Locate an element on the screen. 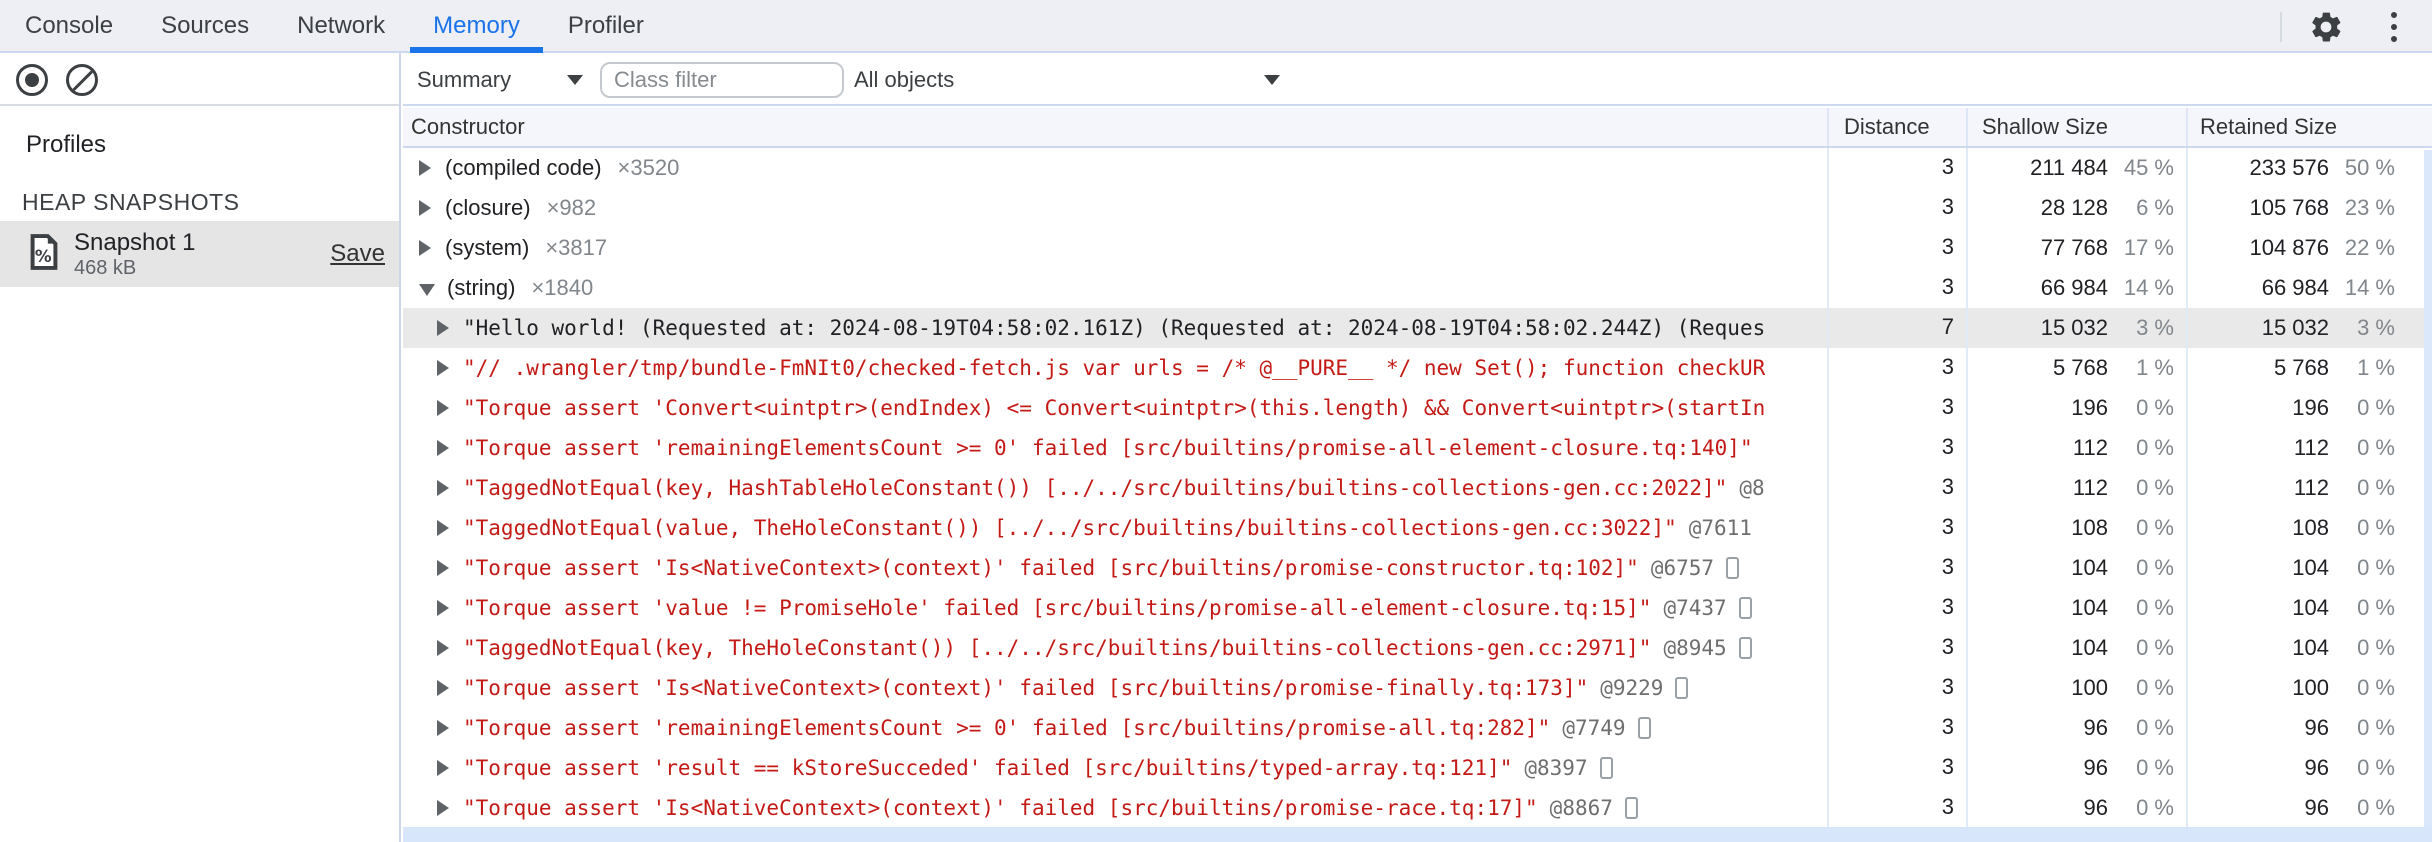 The height and width of the screenshot is (842, 2432). sidebar-item-snapshot-1: % Snapshot 1 468 kB Save is located at coordinates (199, 254).